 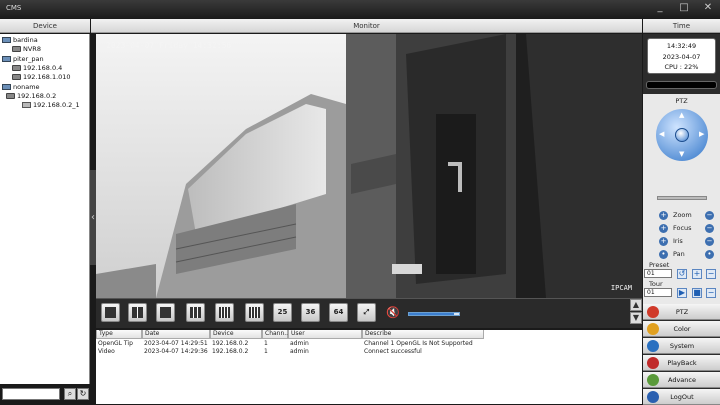 What do you see at coordinates (176, 343) in the screenshot?
I see `log-cell: 2023-04-07 14:29:51` at bounding box center [176, 343].